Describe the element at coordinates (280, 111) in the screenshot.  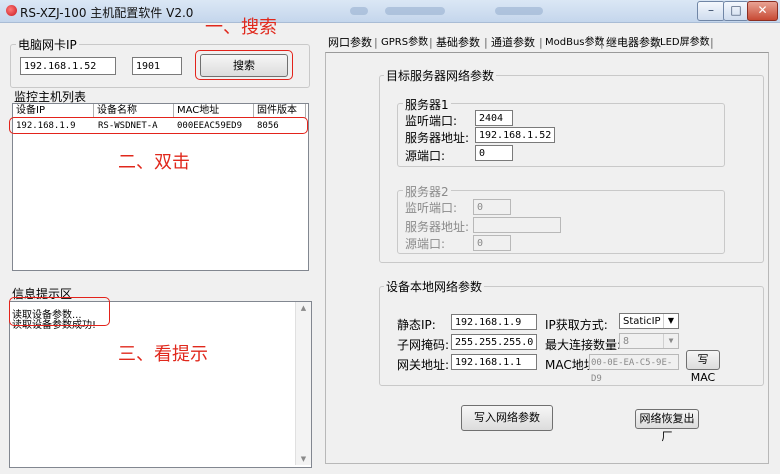
I see `col-firmware: 固件版本` at that location.